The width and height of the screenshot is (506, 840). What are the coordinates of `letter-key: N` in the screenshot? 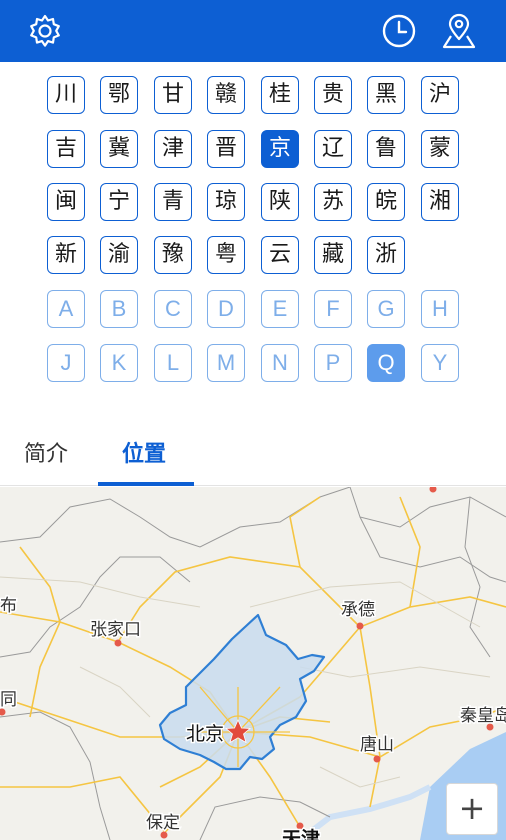 It's located at (280, 363).